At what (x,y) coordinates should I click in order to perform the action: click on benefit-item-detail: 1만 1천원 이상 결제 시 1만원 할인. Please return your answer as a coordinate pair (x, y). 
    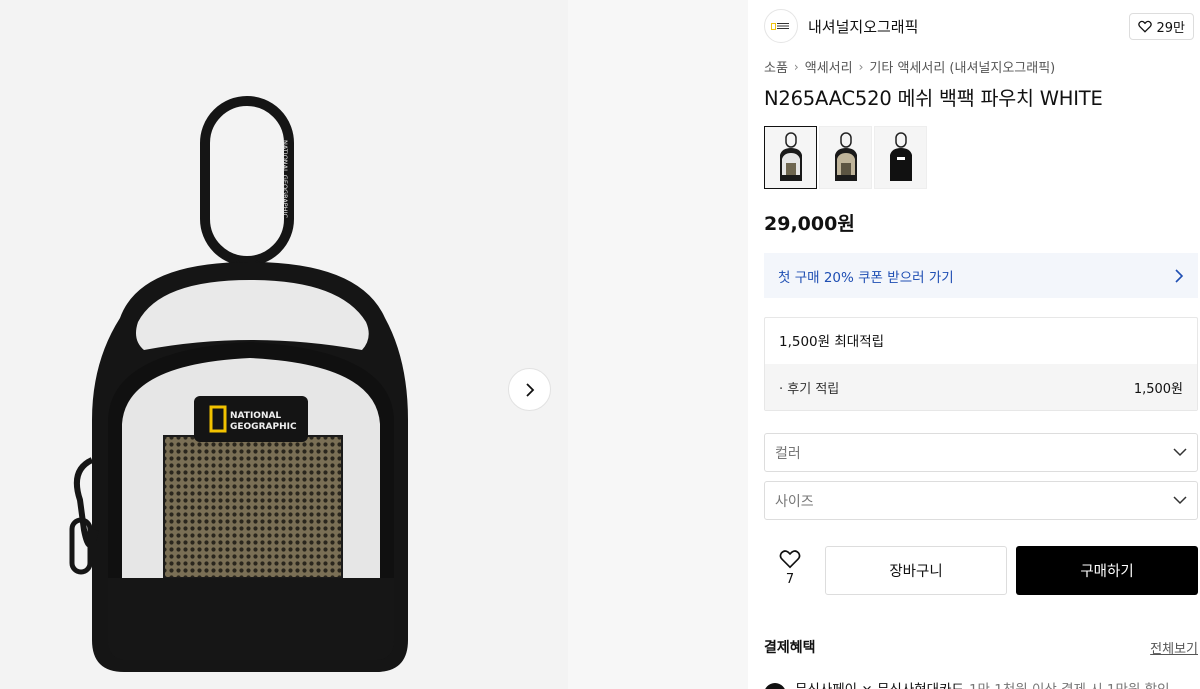
    Looking at the image, I should click on (1069, 683).